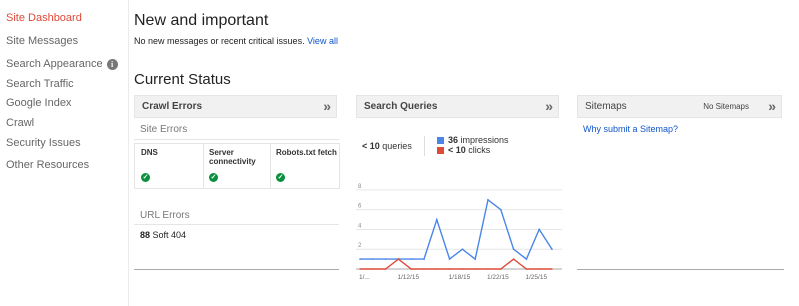 This screenshot has height=306, width=799. I want to click on queries-label: queries, so click(397, 146).